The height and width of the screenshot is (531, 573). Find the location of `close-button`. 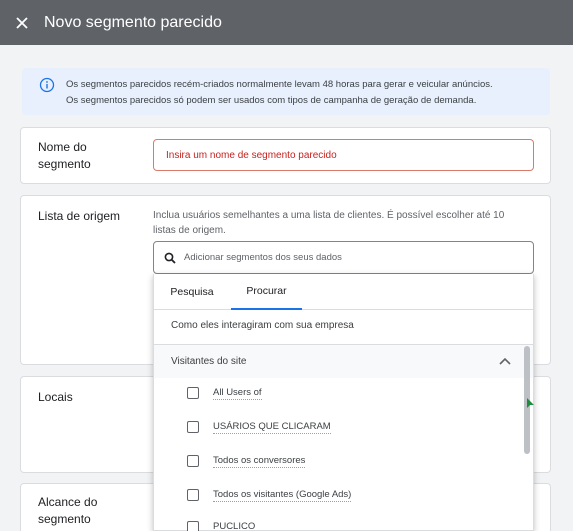

close-button is located at coordinates (22, 22).